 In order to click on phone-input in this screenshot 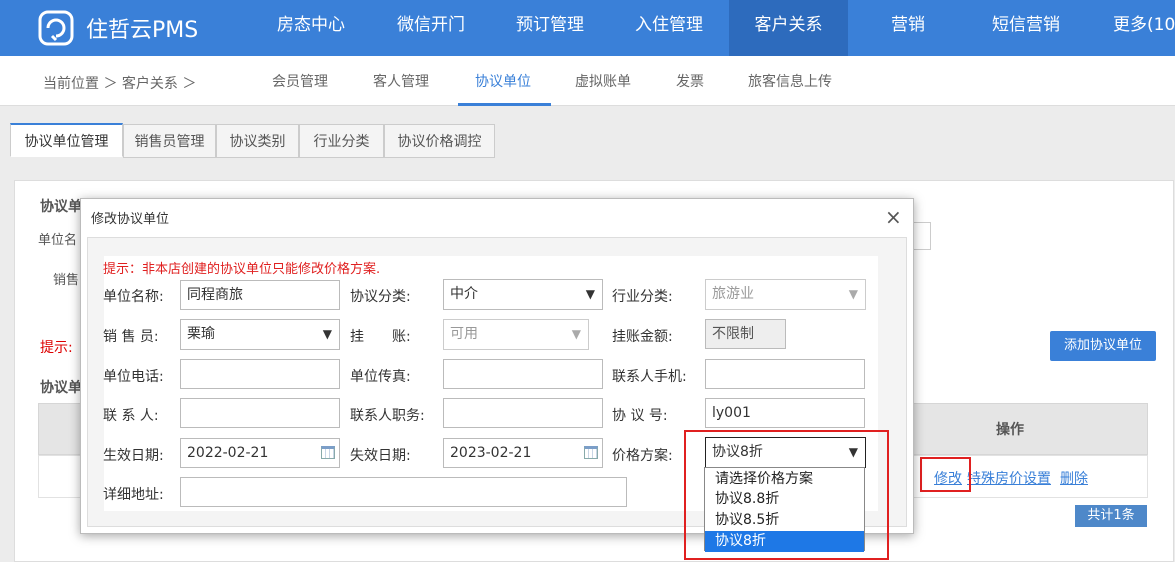, I will do `click(260, 374)`.